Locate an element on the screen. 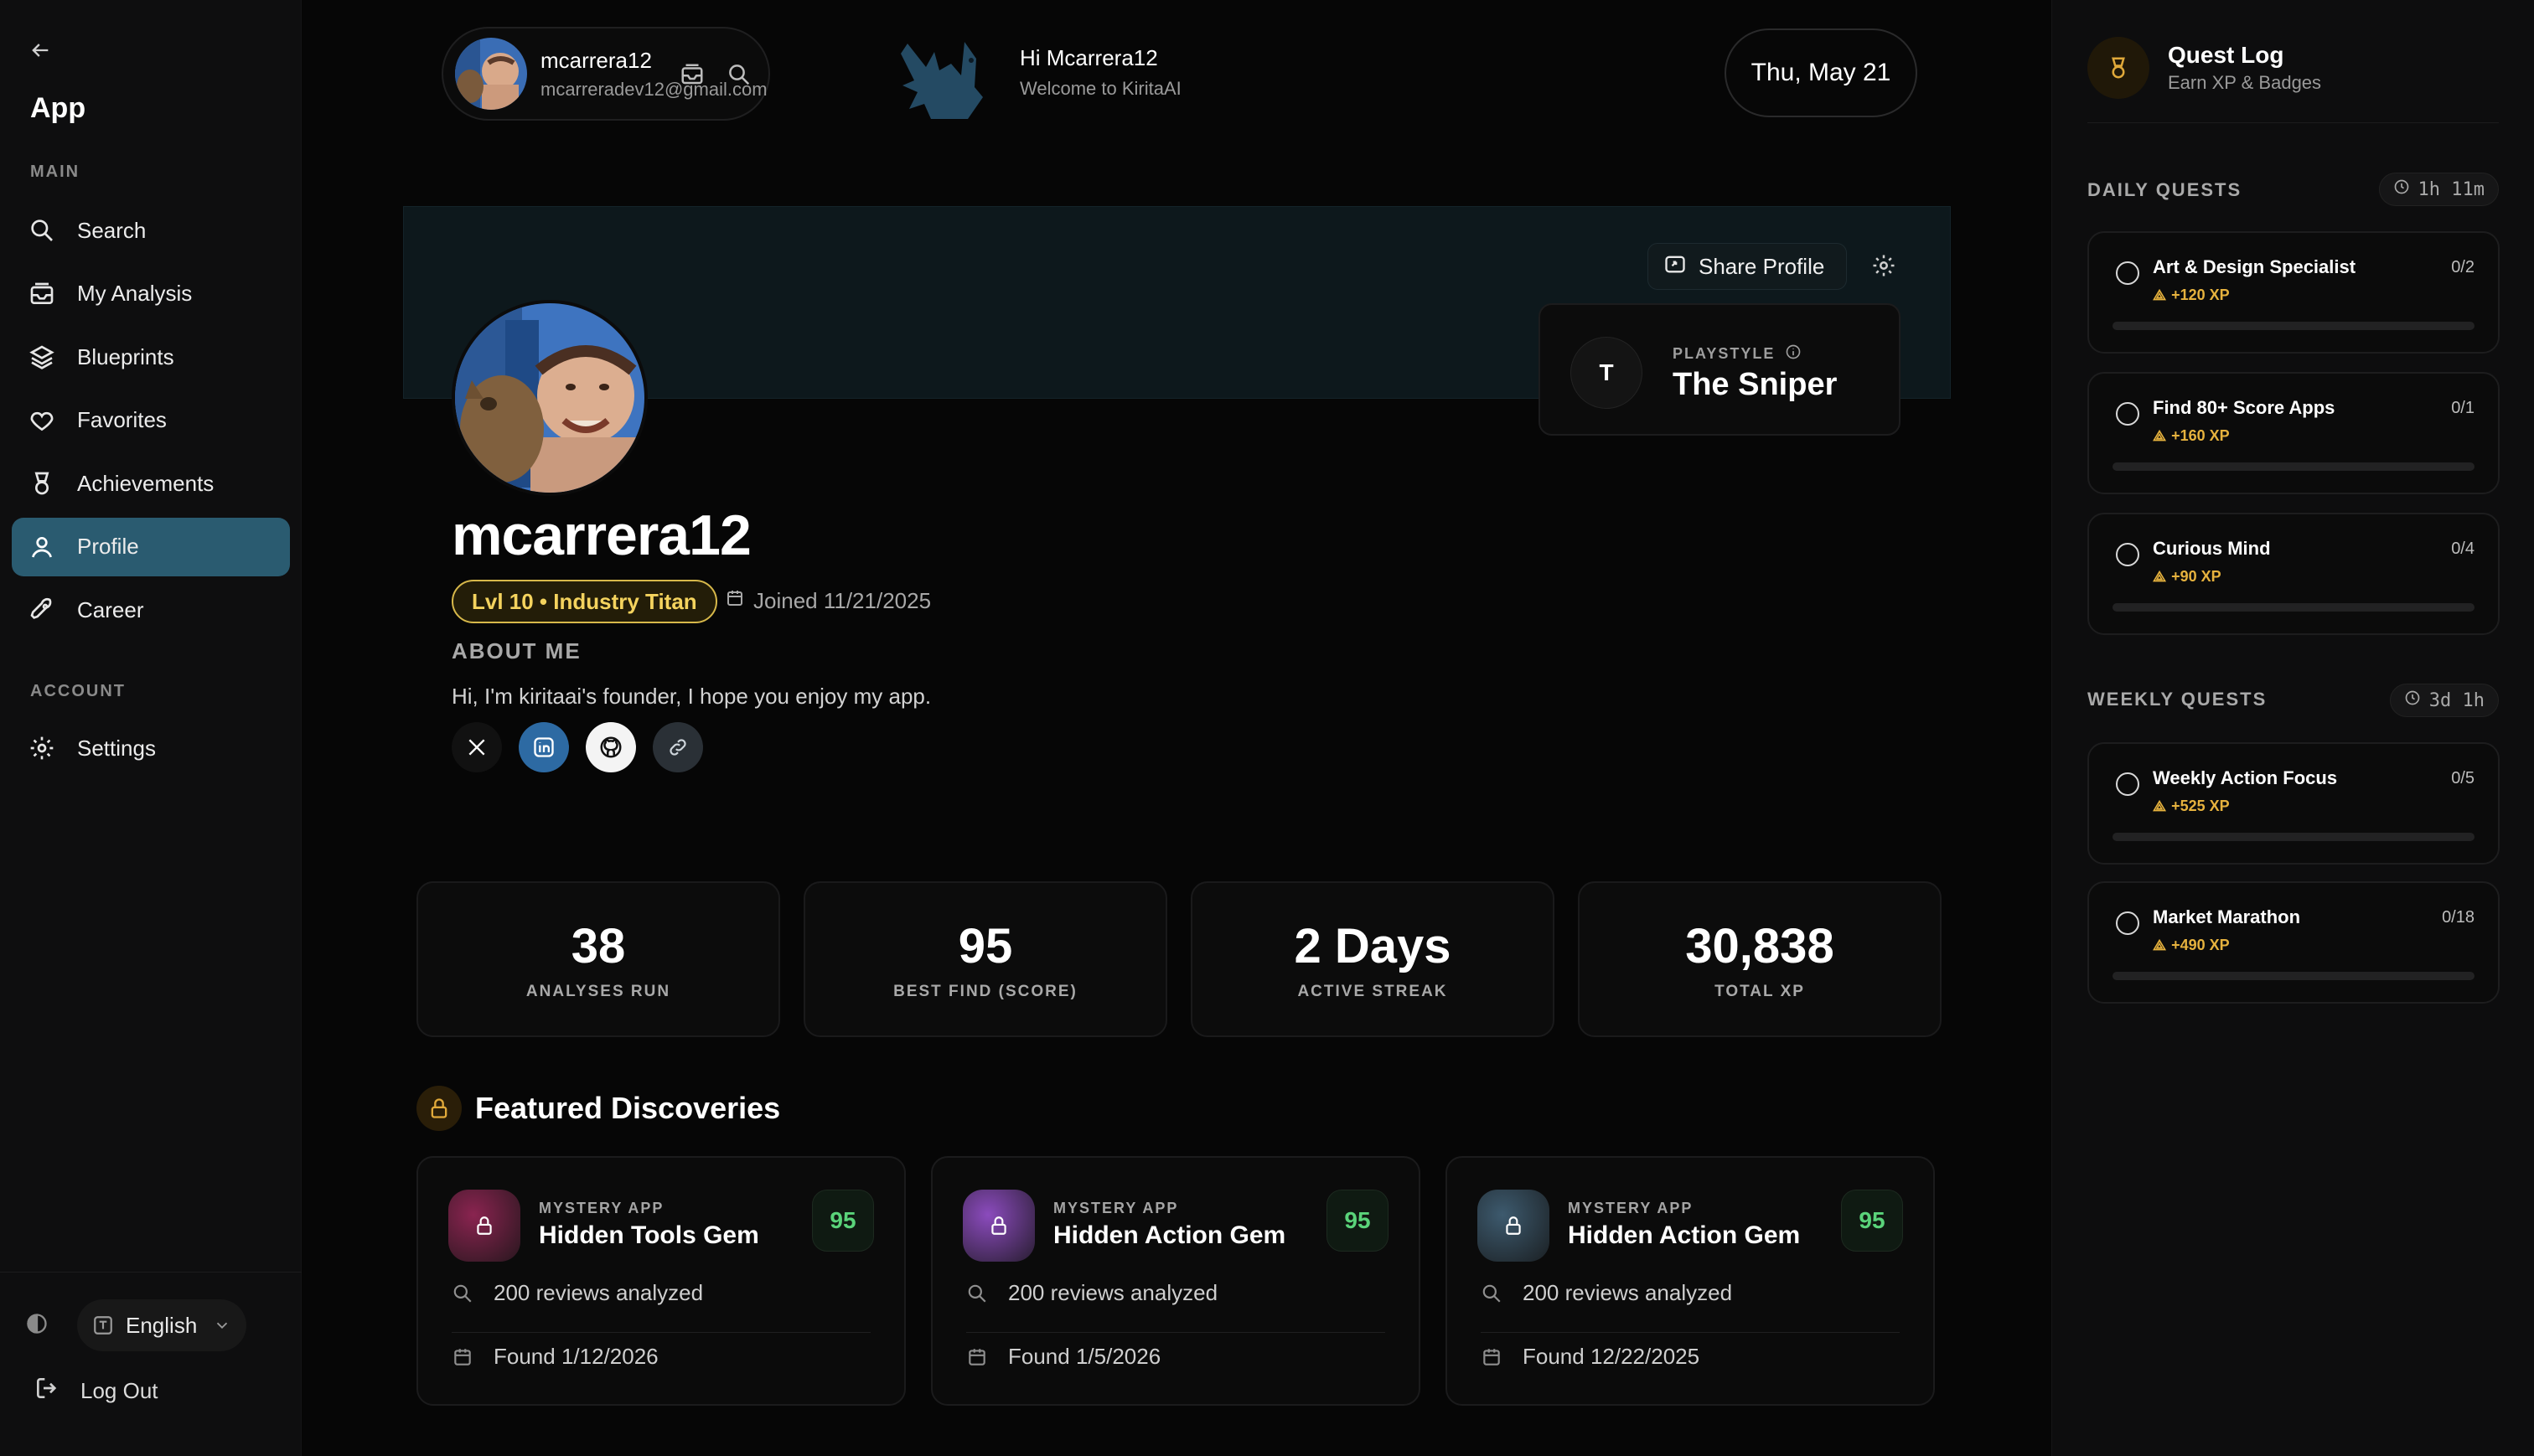  quest-card: Market Marathon 0/18 ⟁ +490 XP is located at coordinates (2293, 942).